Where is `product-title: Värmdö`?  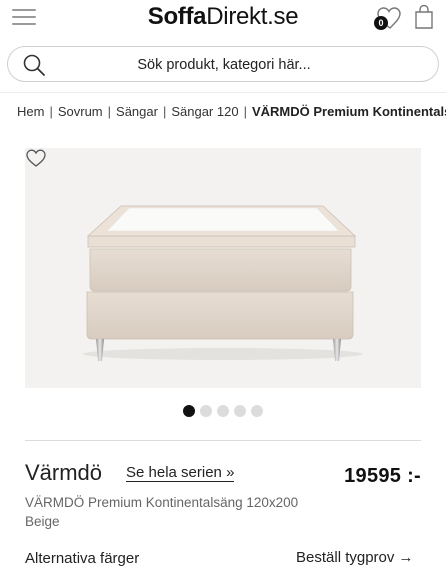 product-title: Värmdö is located at coordinates (64, 472).